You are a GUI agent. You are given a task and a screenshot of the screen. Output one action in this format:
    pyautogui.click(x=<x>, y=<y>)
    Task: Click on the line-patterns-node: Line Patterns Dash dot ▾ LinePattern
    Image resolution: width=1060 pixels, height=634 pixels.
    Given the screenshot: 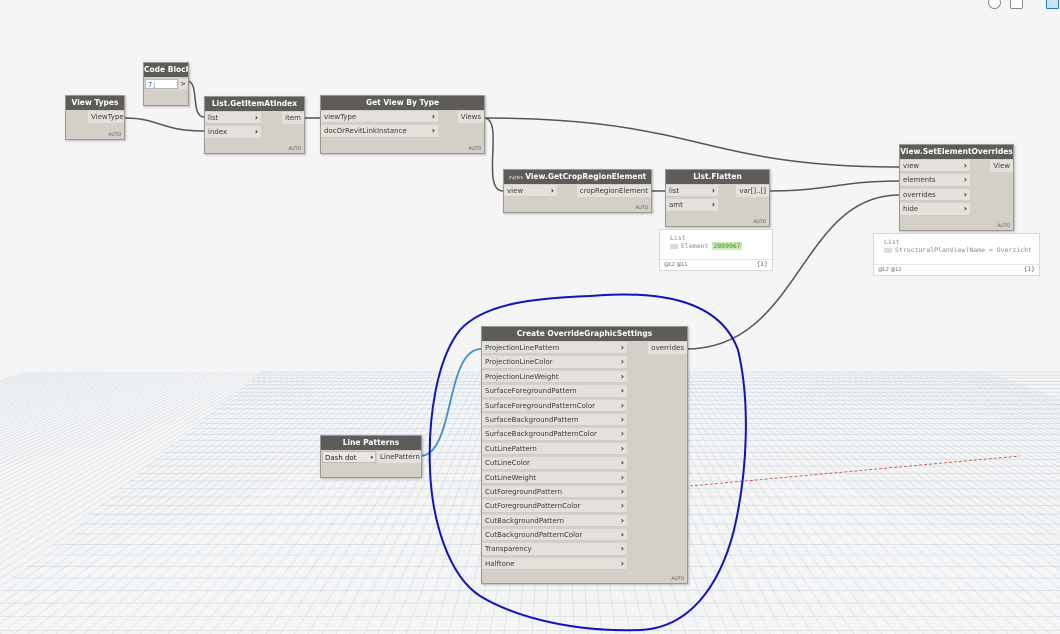 What is the action you would take?
    pyautogui.click(x=371, y=456)
    